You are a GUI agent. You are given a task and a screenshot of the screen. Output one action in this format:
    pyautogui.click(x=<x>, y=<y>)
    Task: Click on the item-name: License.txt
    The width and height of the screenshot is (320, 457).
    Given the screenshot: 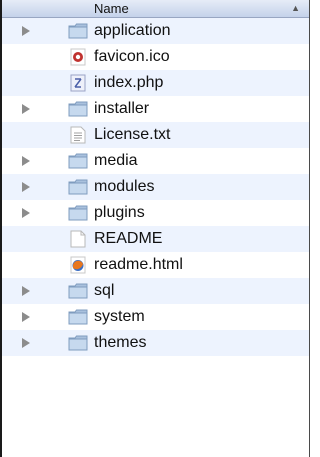 What is the action you would take?
    pyautogui.click(x=132, y=134)
    